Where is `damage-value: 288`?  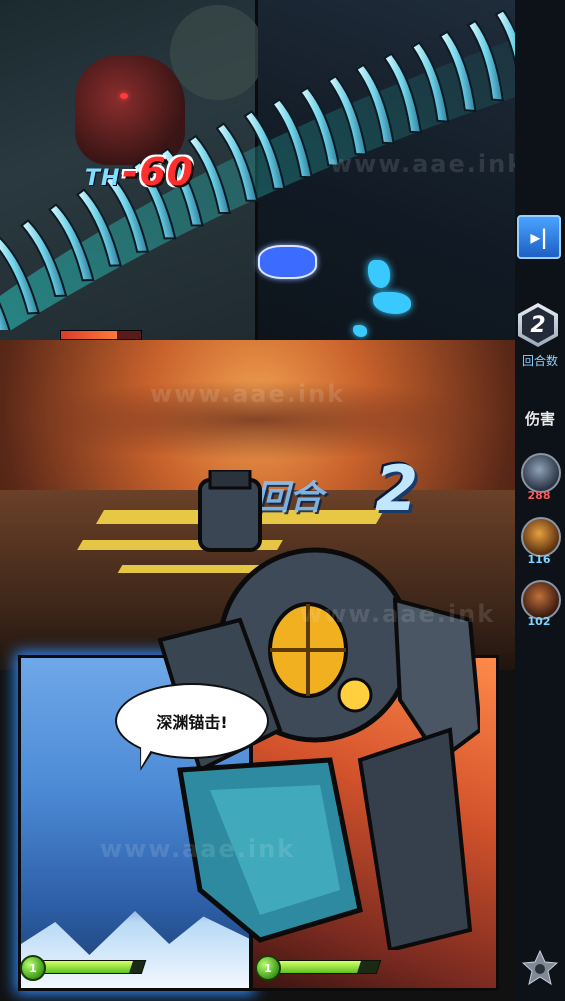
damage-value: 288 is located at coordinates (539, 495).